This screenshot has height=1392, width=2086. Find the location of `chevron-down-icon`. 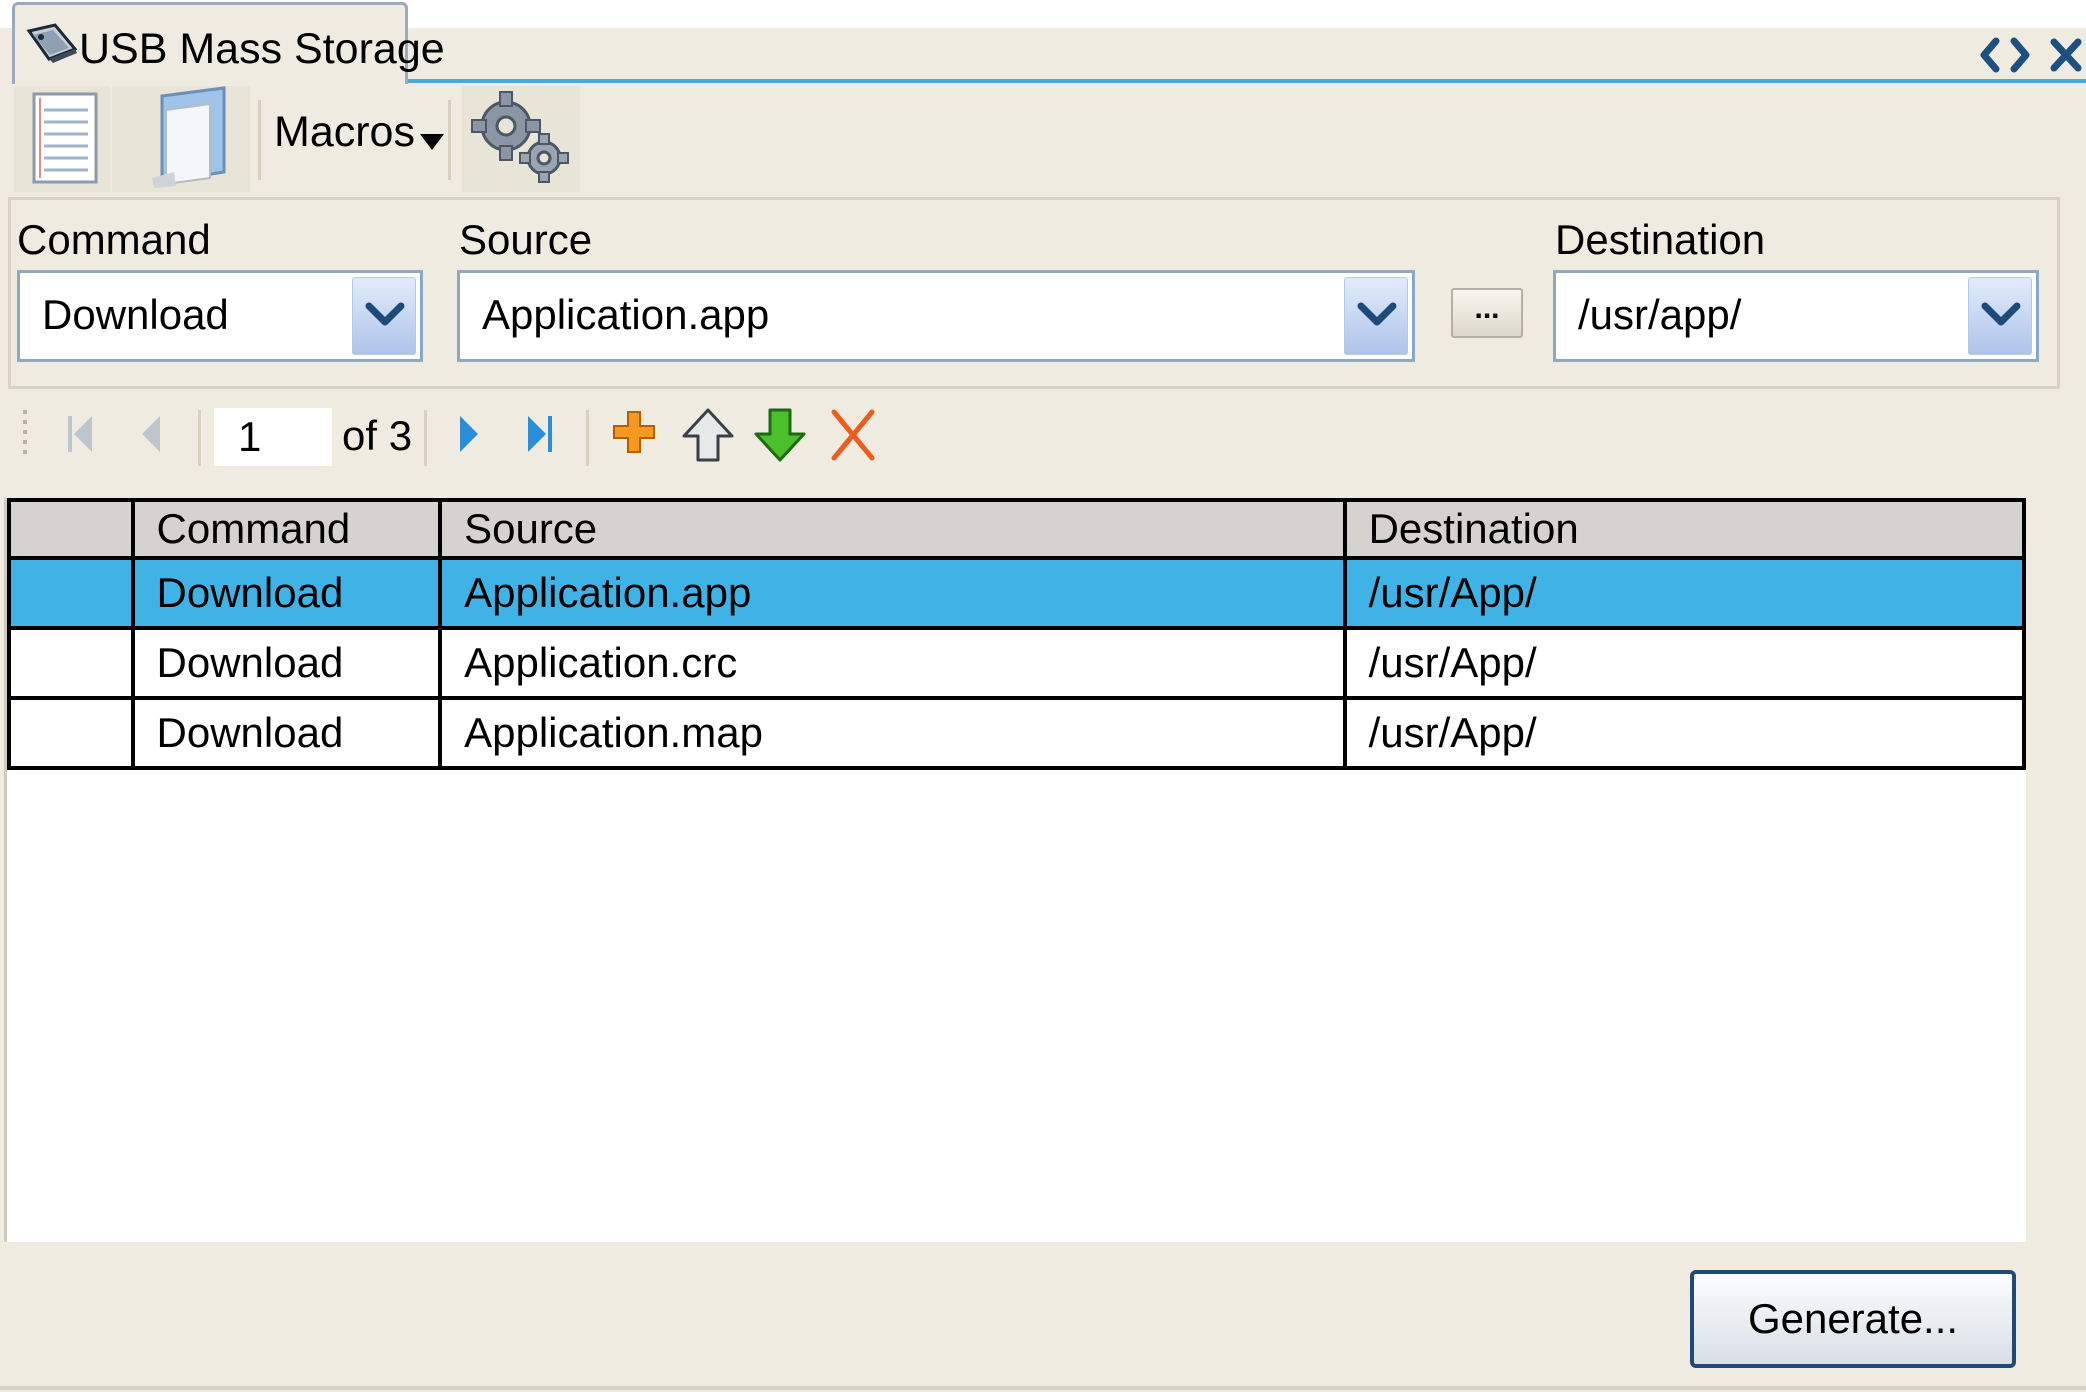

chevron-down-icon is located at coordinates (432, 144).